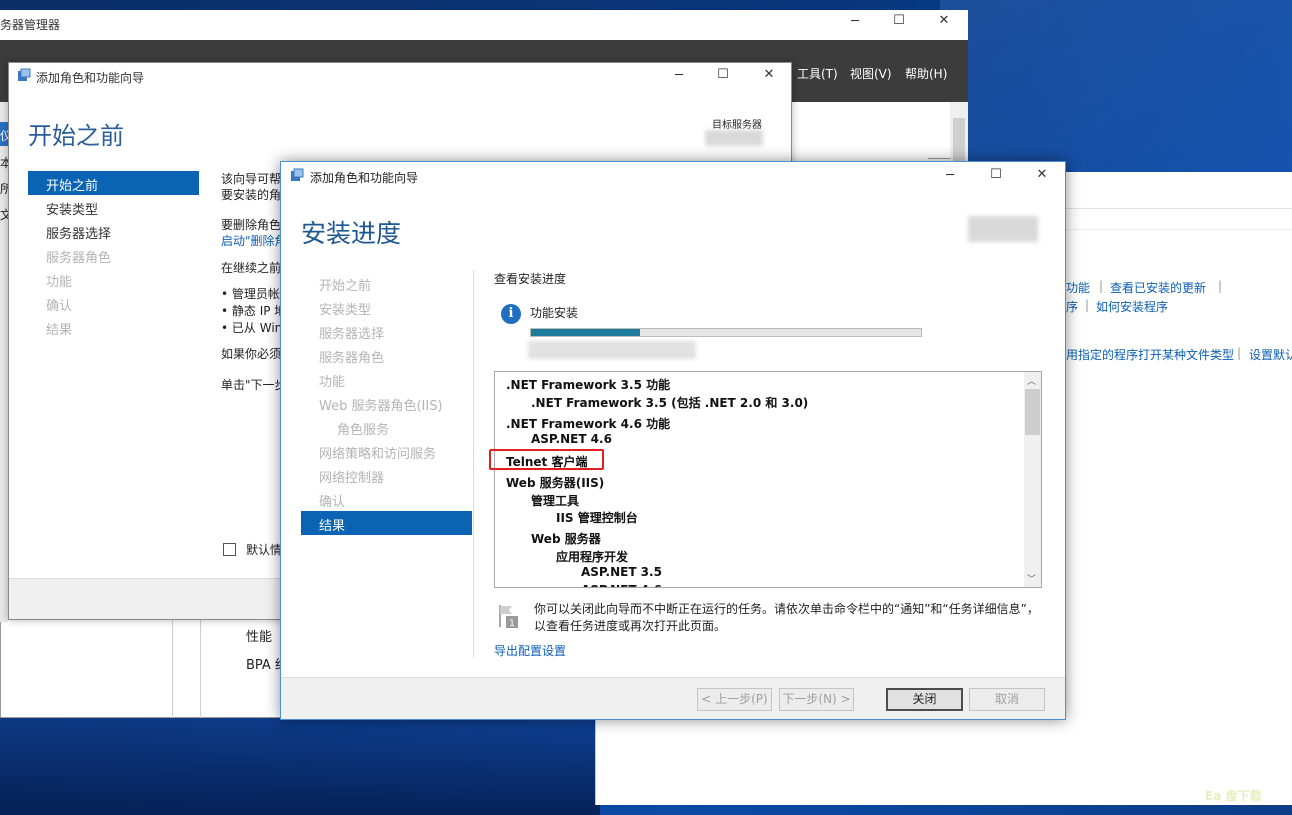 The width and height of the screenshot is (1292, 815). Describe the element at coordinates (251, 225) in the screenshot. I see `back-body-text: 要删除角色` at that location.